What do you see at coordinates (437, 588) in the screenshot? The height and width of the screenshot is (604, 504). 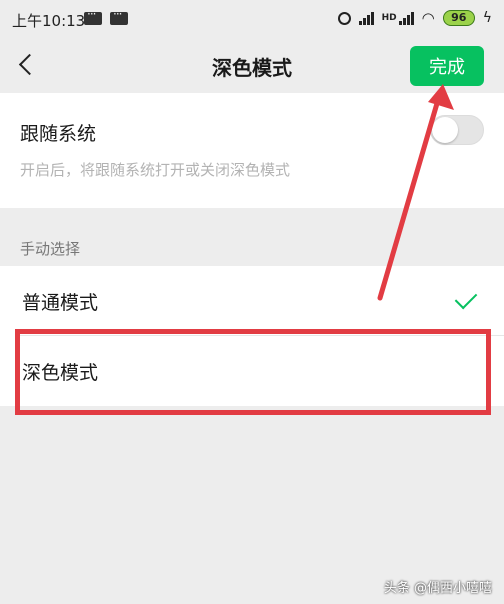 I see `watermark: 头条 @偶西小嘻嘻` at bounding box center [437, 588].